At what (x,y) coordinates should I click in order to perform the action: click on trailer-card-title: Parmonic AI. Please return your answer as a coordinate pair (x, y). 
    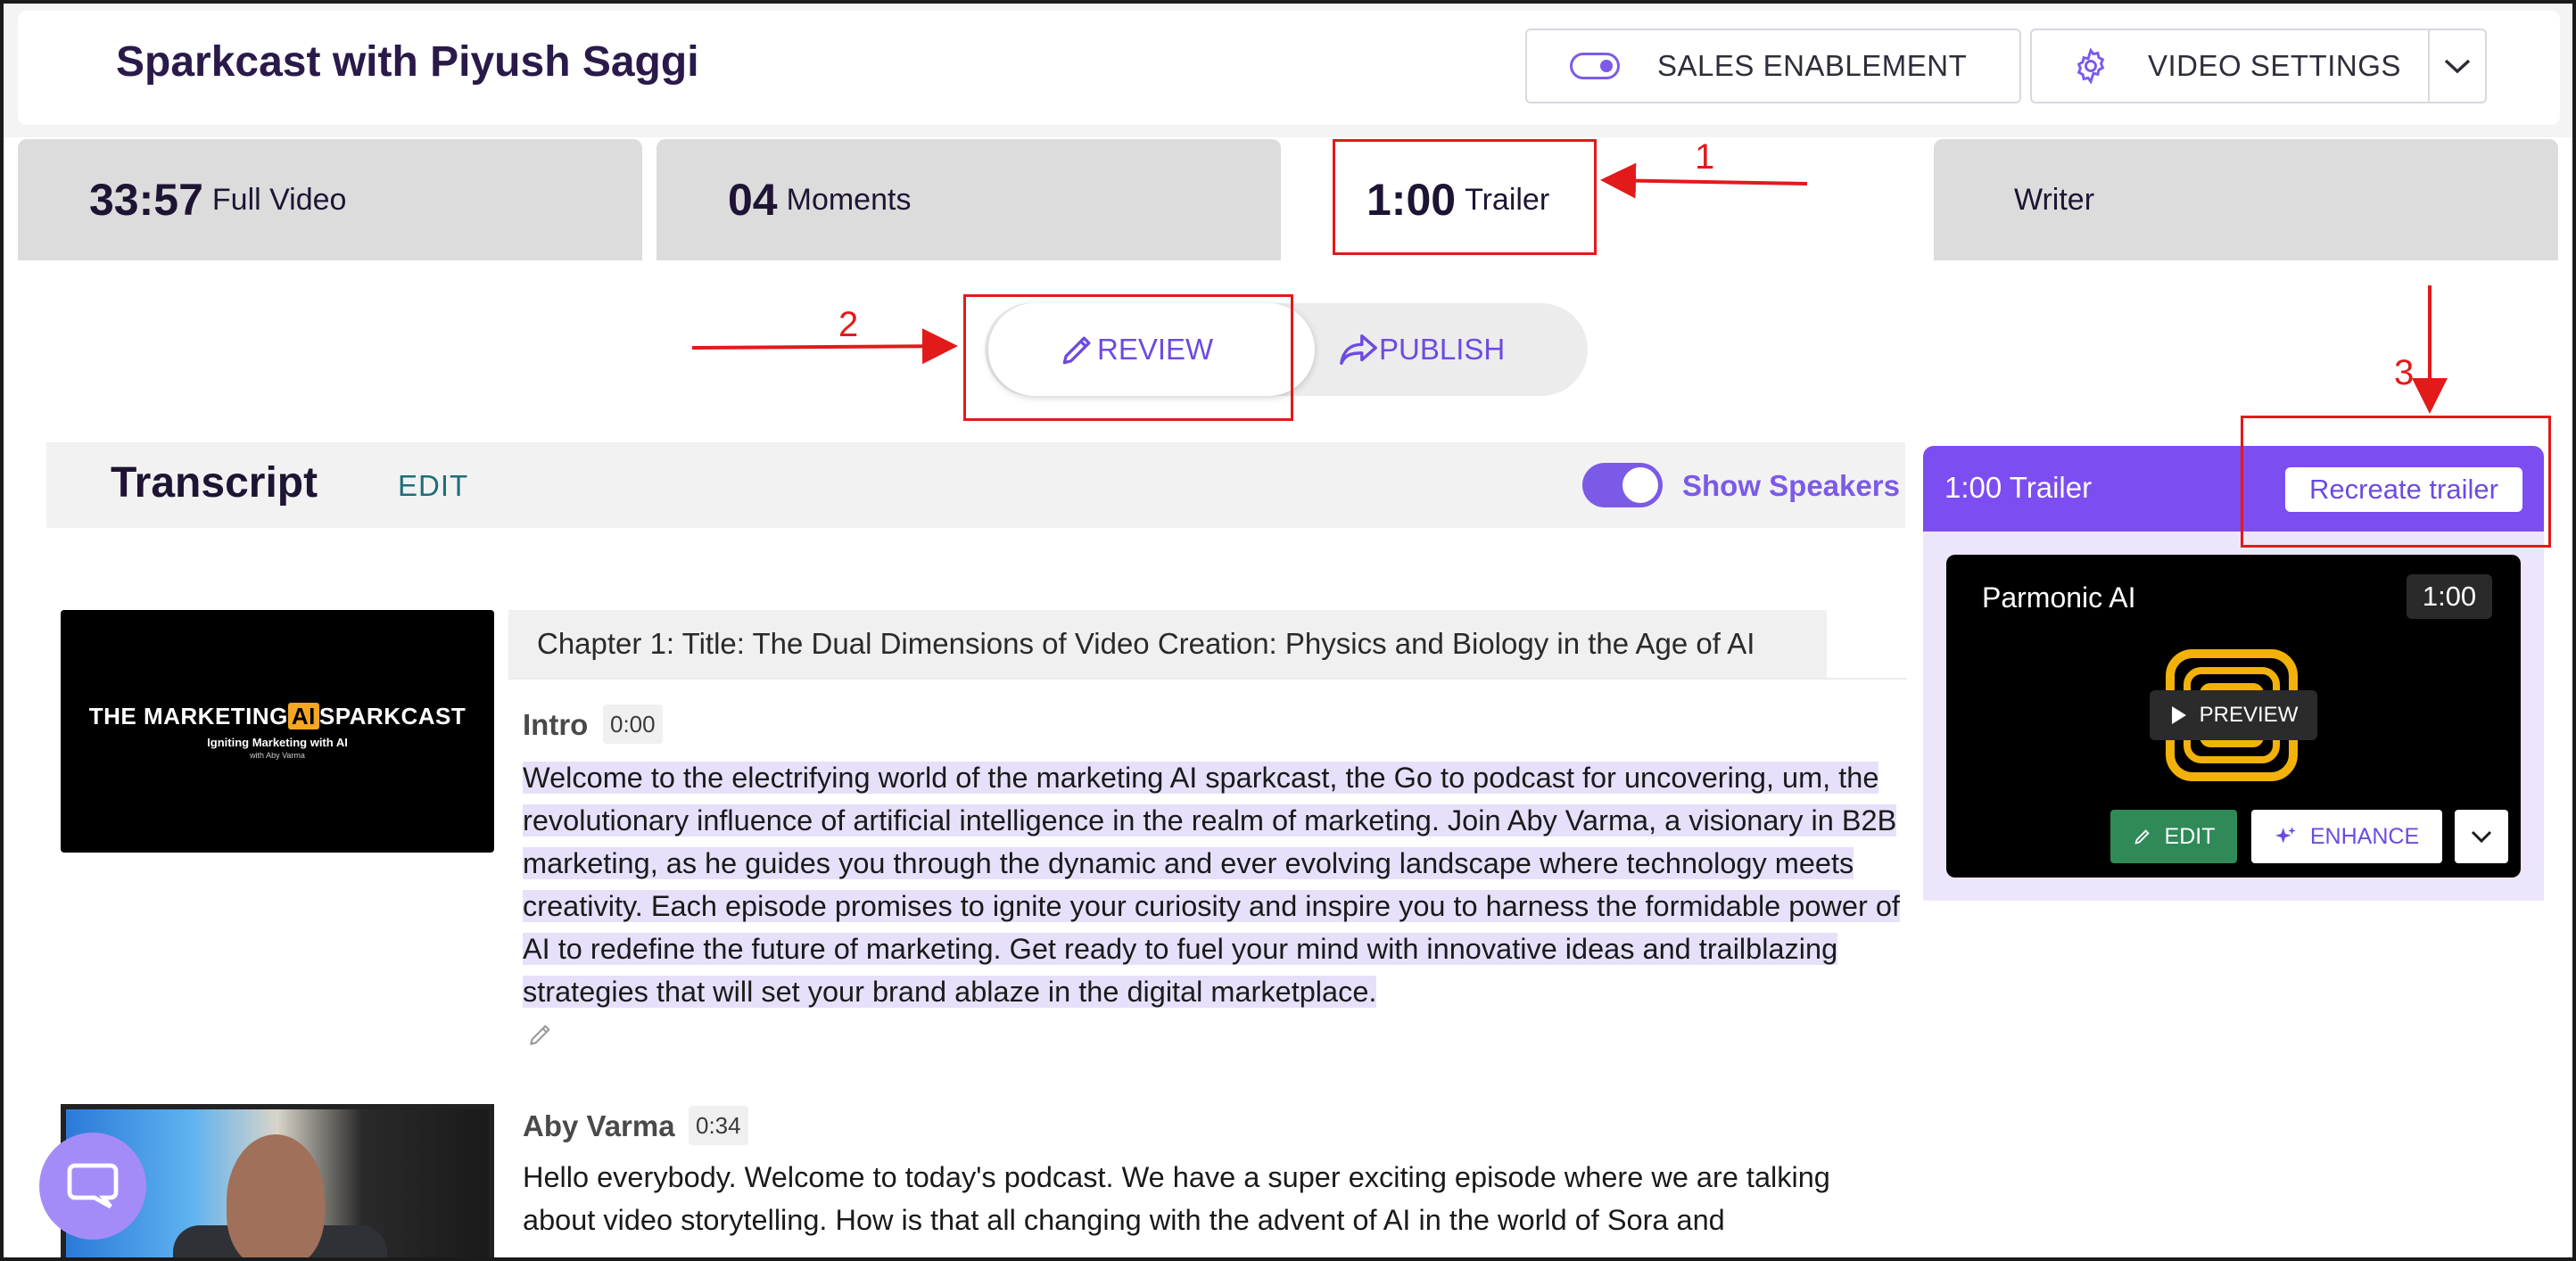
    Looking at the image, I should click on (2059, 597).